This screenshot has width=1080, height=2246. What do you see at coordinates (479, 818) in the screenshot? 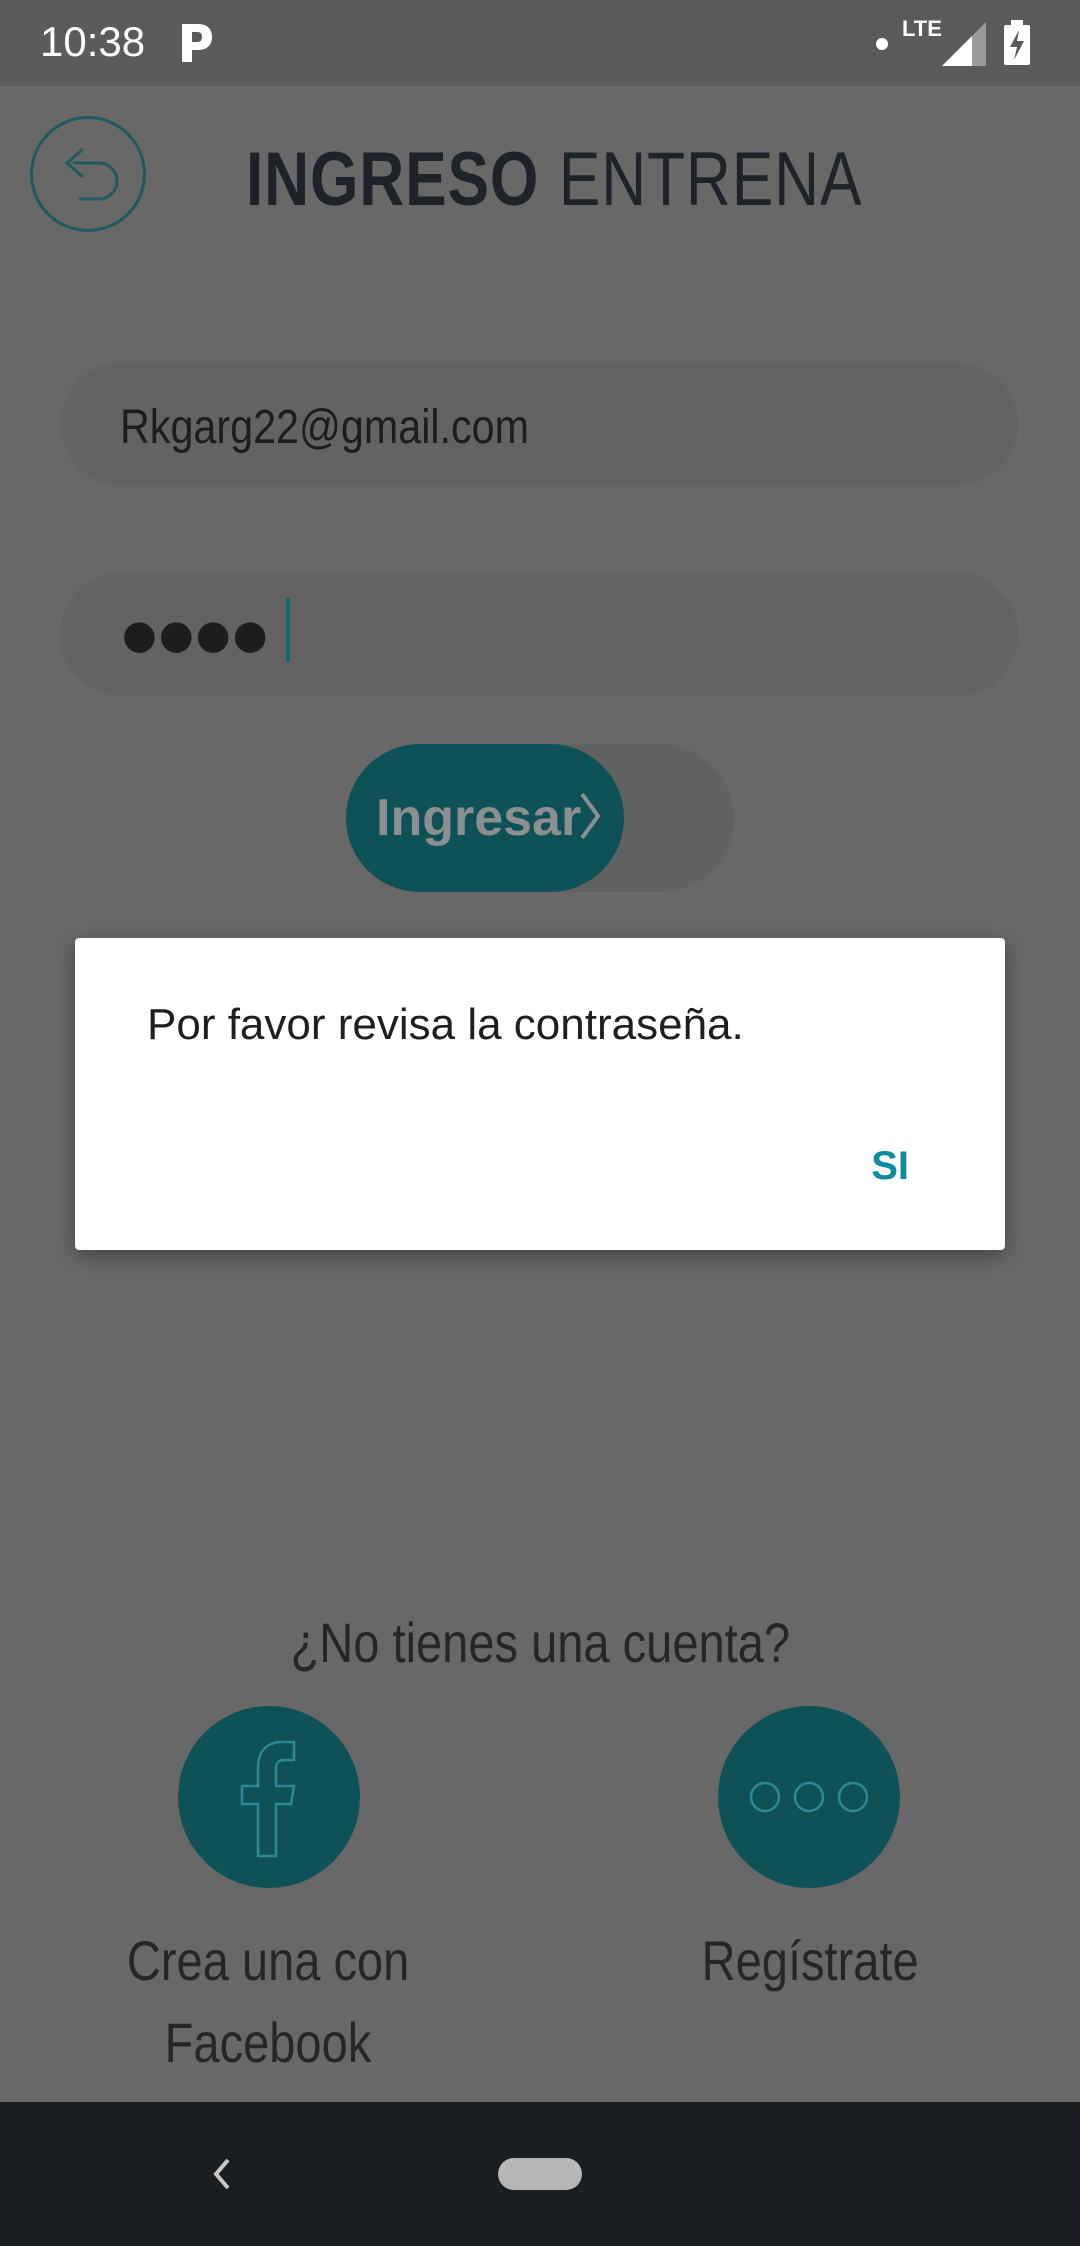
I see `ingresar-label: Ingresar` at bounding box center [479, 818].